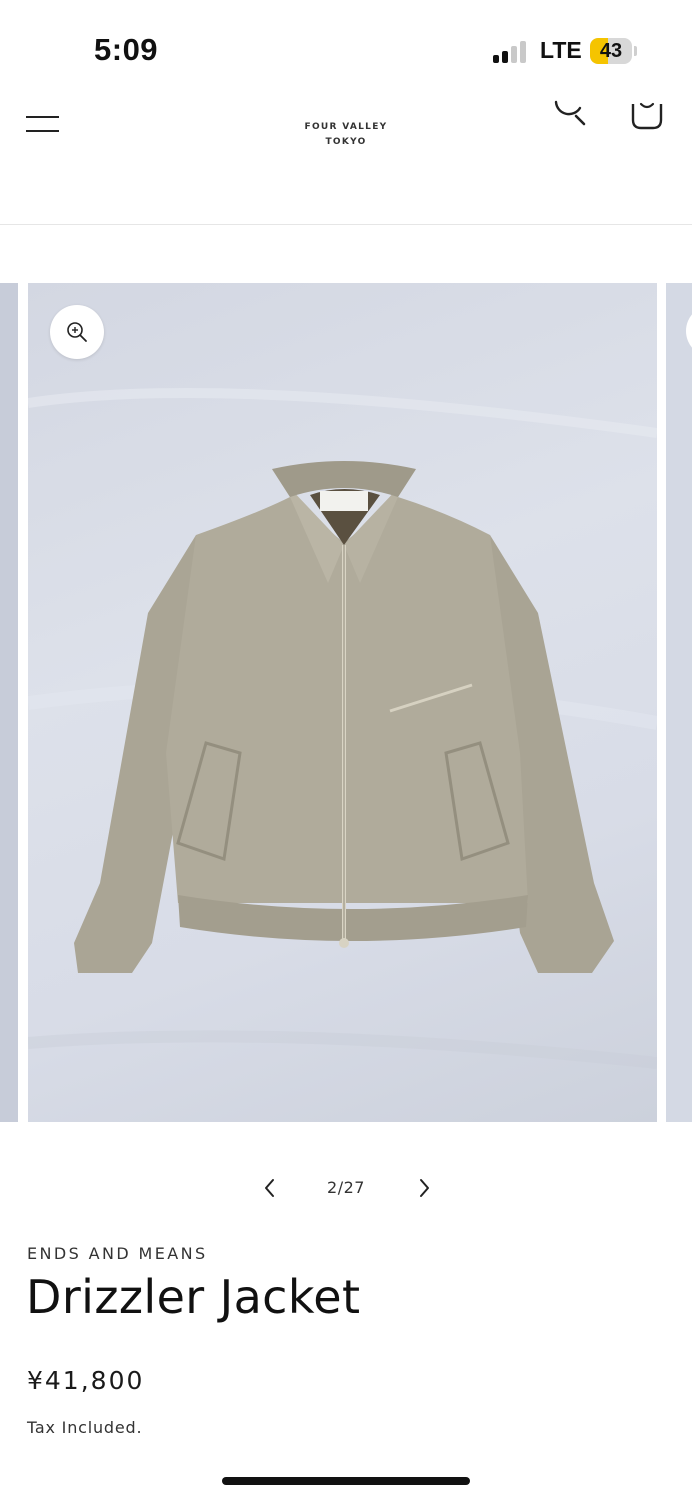 Image resolution: width=692 pixels, height=1500 pixels. I want to click on cart-icon, so click(647, 116).